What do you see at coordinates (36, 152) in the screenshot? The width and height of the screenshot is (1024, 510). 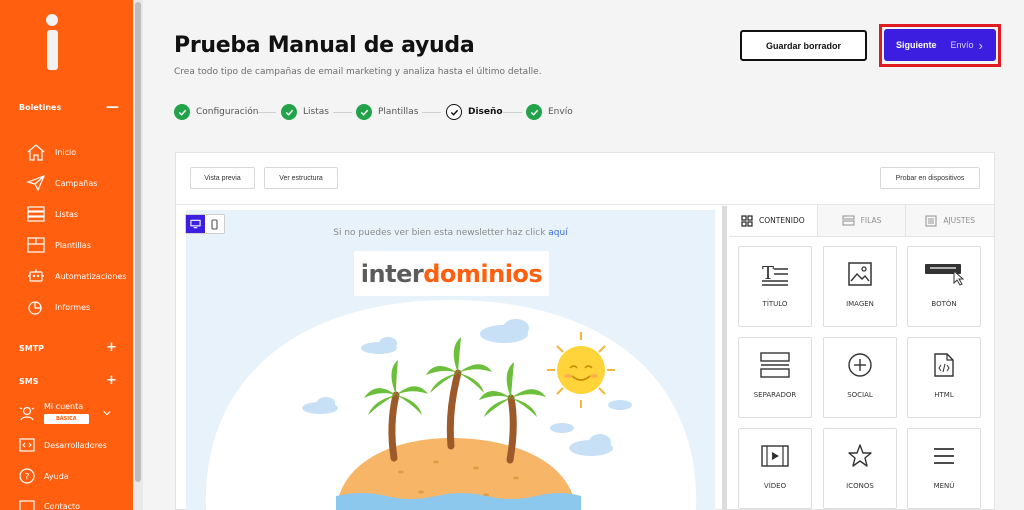 I see `home-icon` at bounding box center [36, 152].